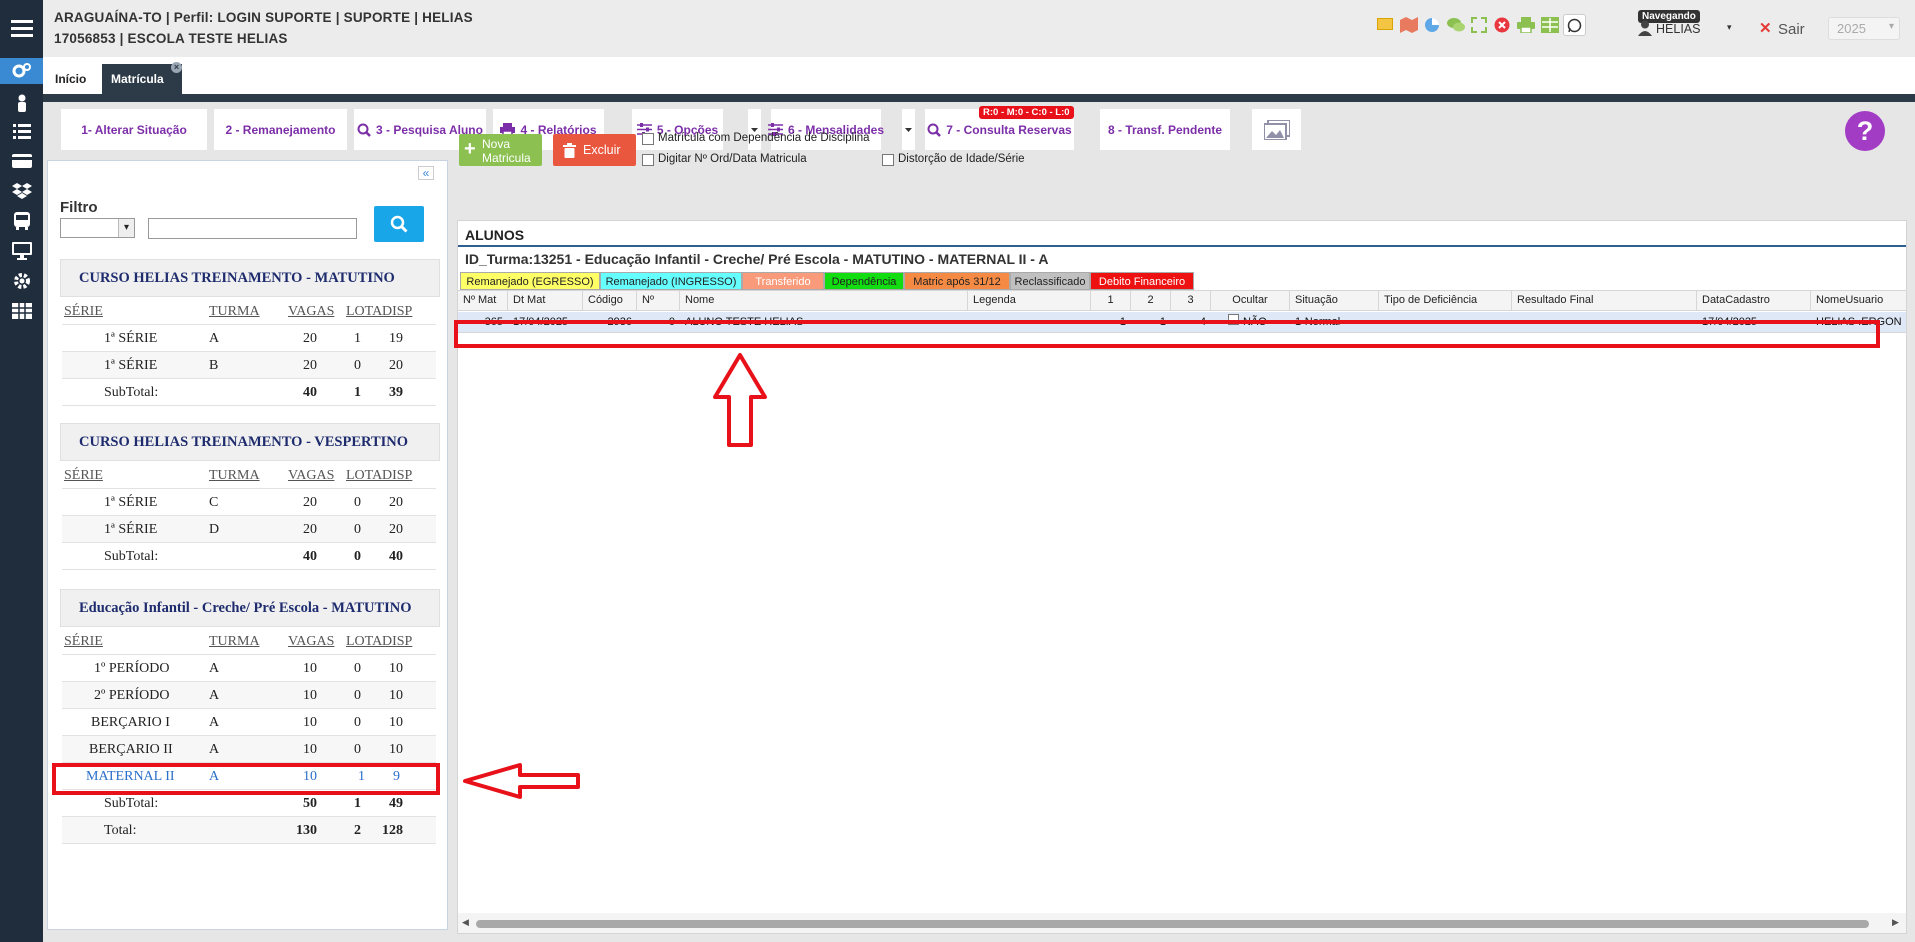 The height and width of the screenshot is (942, 1915). Describe the element at coordinates (396, 803) in the screenshot. I see `subtotal-disp: 49` at that location.